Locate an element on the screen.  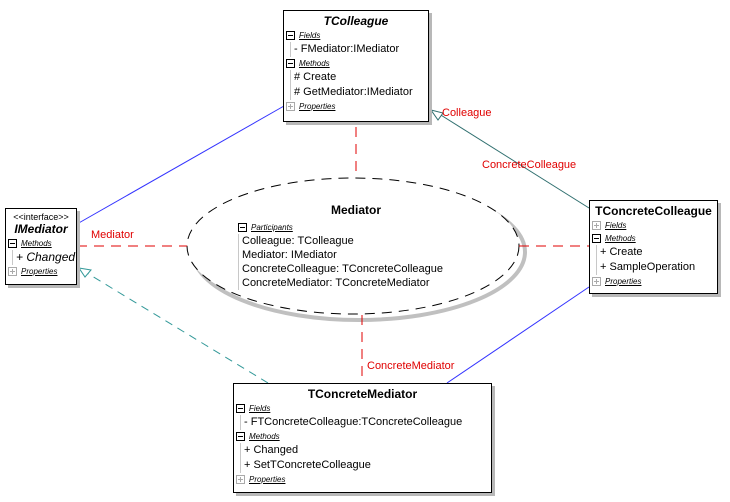
method-list: + Create + SampleOperation is located at coordinates (656, 260).